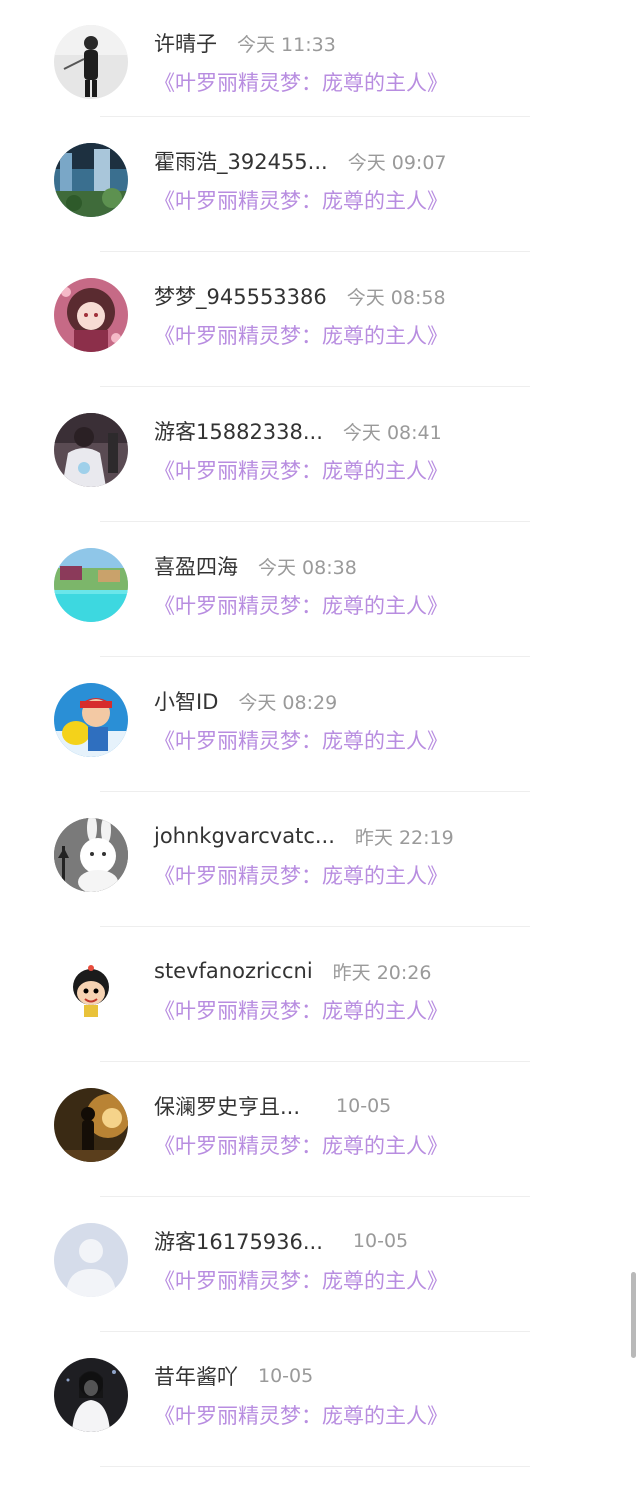 This screenshot has height=1488, width=640. What do you see at coordinates (186, 701) in the screenshot?
I see `username: 小智ID` at bounding box center [186, 701].